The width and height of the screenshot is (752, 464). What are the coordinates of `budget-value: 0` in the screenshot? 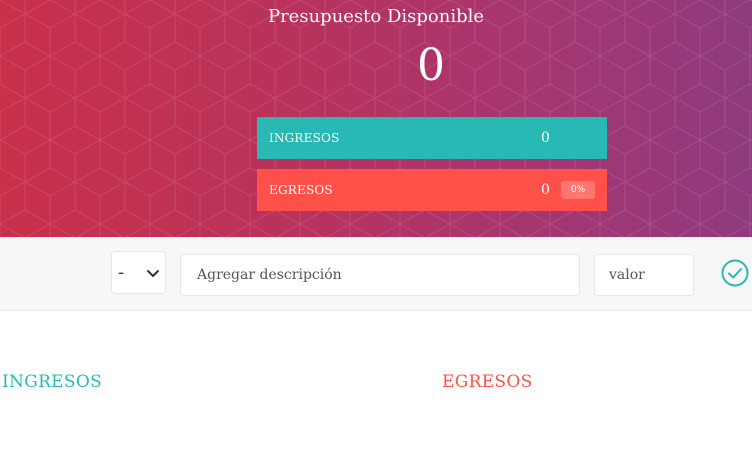 It's located at (431, 65).